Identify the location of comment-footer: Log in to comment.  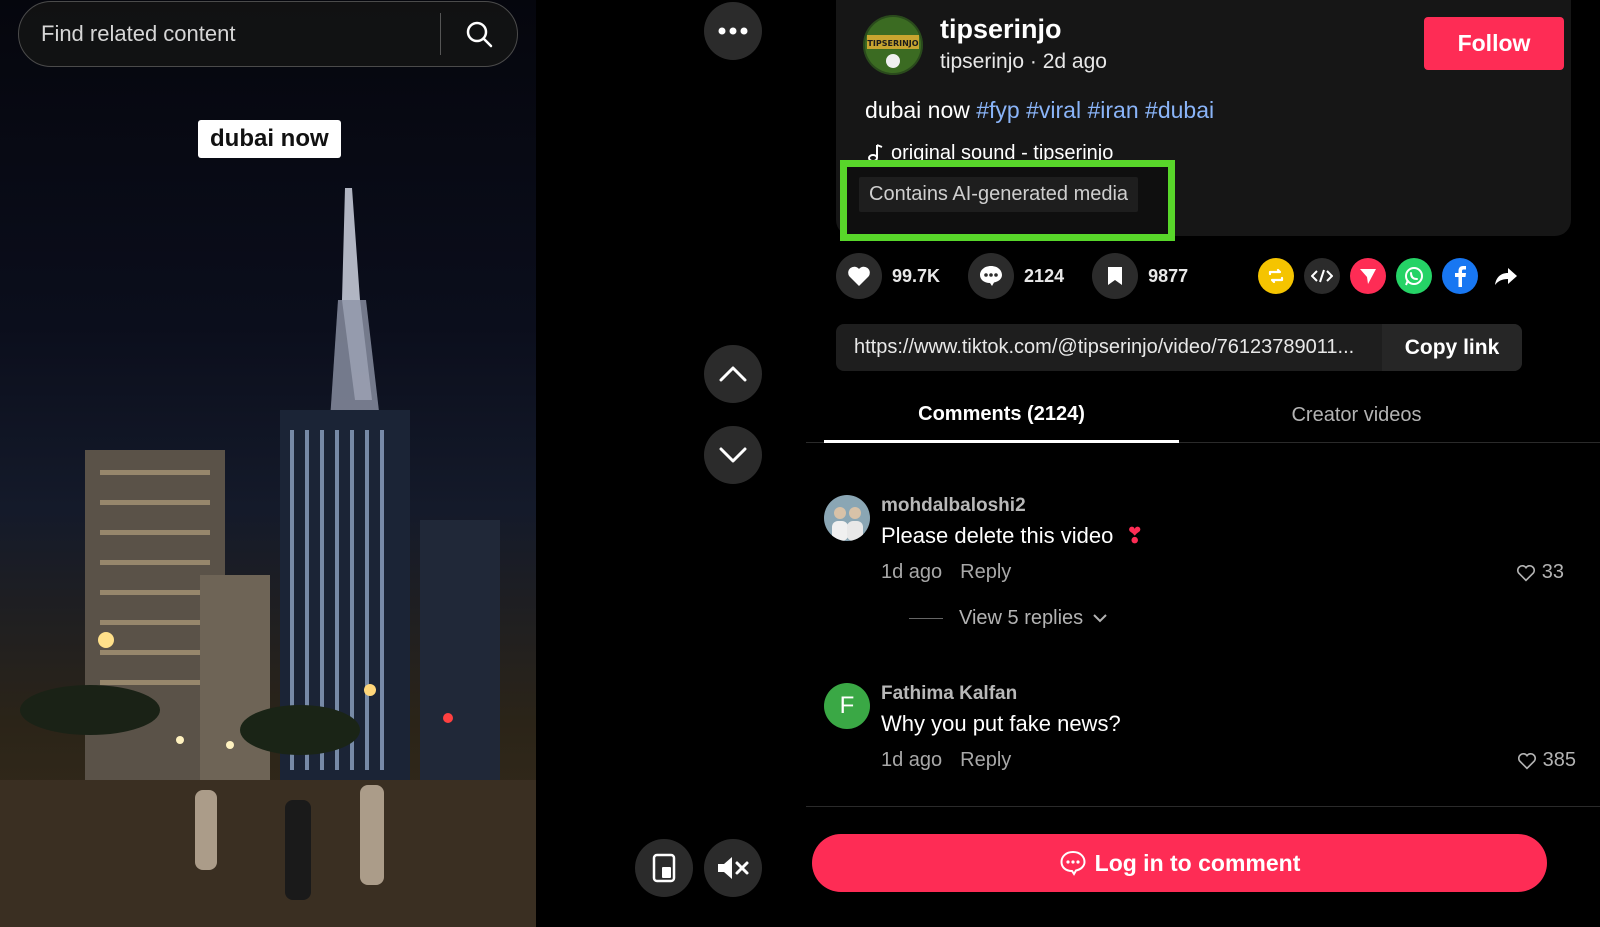
(1203, 866).